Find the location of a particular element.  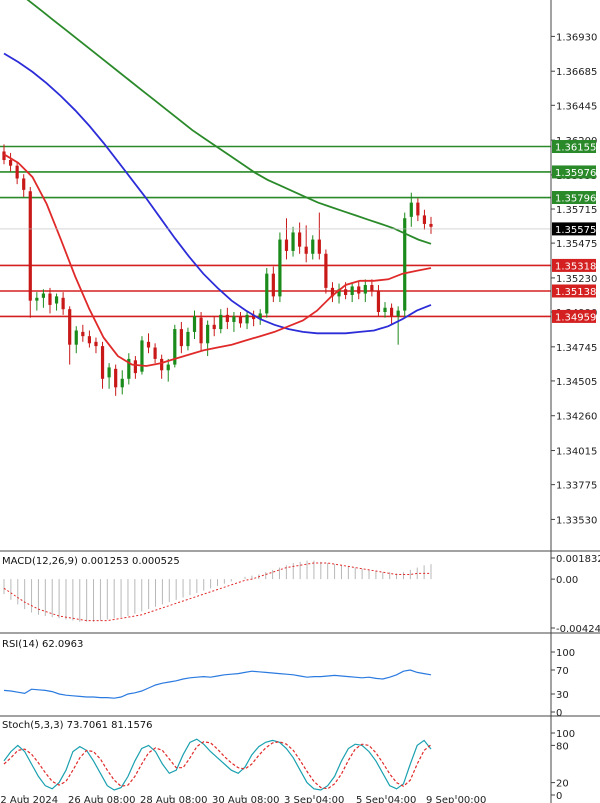

stoch-panel-y-tick-label: 0 is located at coordinates (559, 796).